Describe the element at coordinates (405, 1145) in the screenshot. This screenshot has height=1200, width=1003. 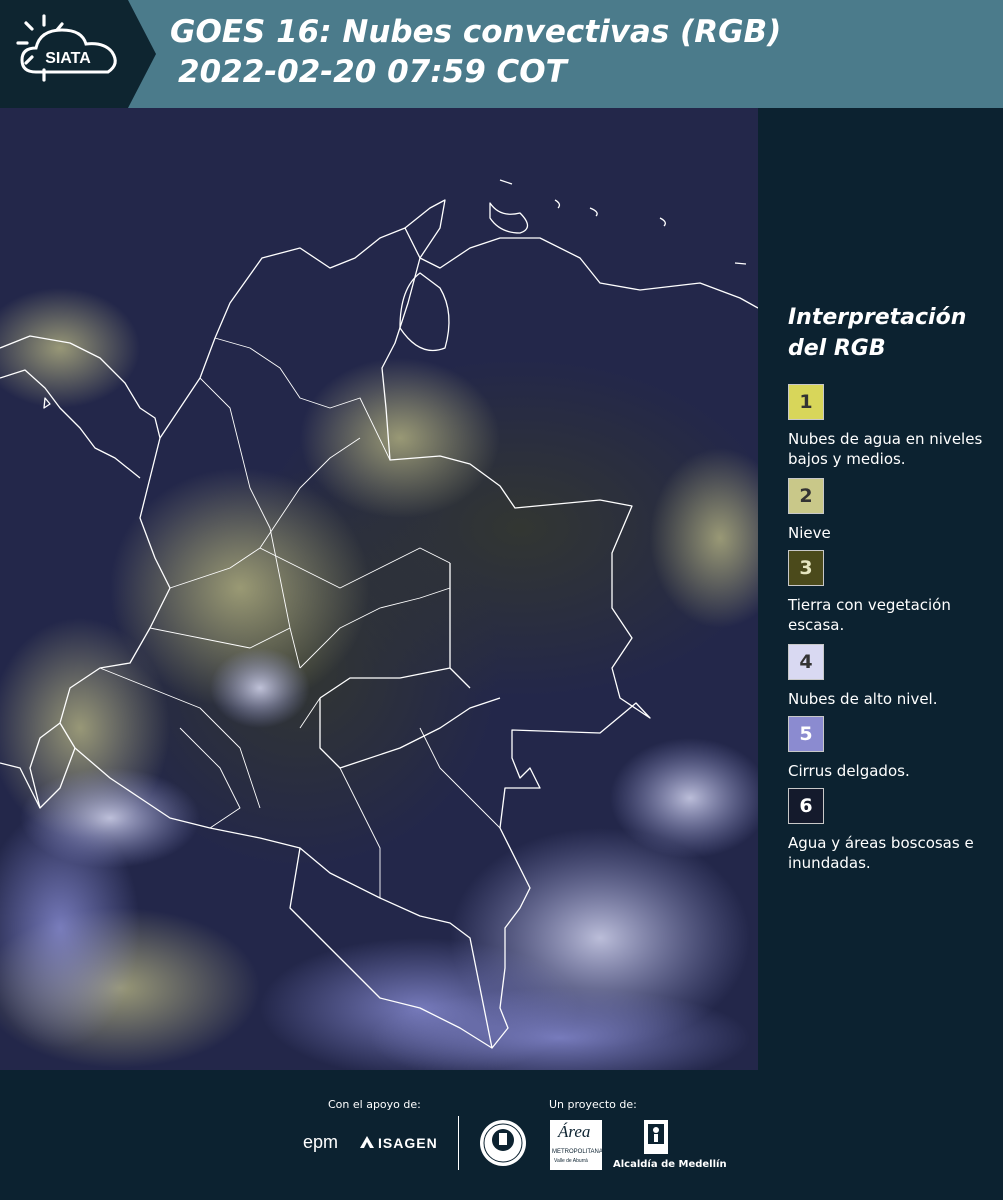
I see `isagen-logo: ISAGEN` at that location.